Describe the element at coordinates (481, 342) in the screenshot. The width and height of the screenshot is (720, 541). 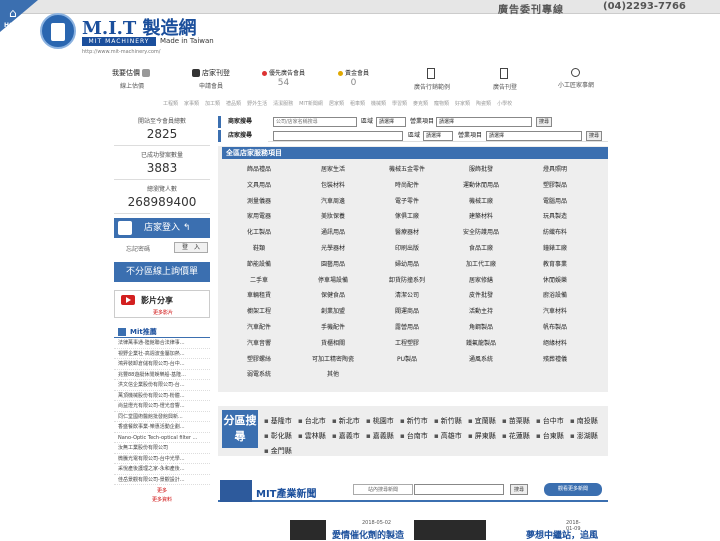
I see `service-link: 鐵氟龍製品` at that location.